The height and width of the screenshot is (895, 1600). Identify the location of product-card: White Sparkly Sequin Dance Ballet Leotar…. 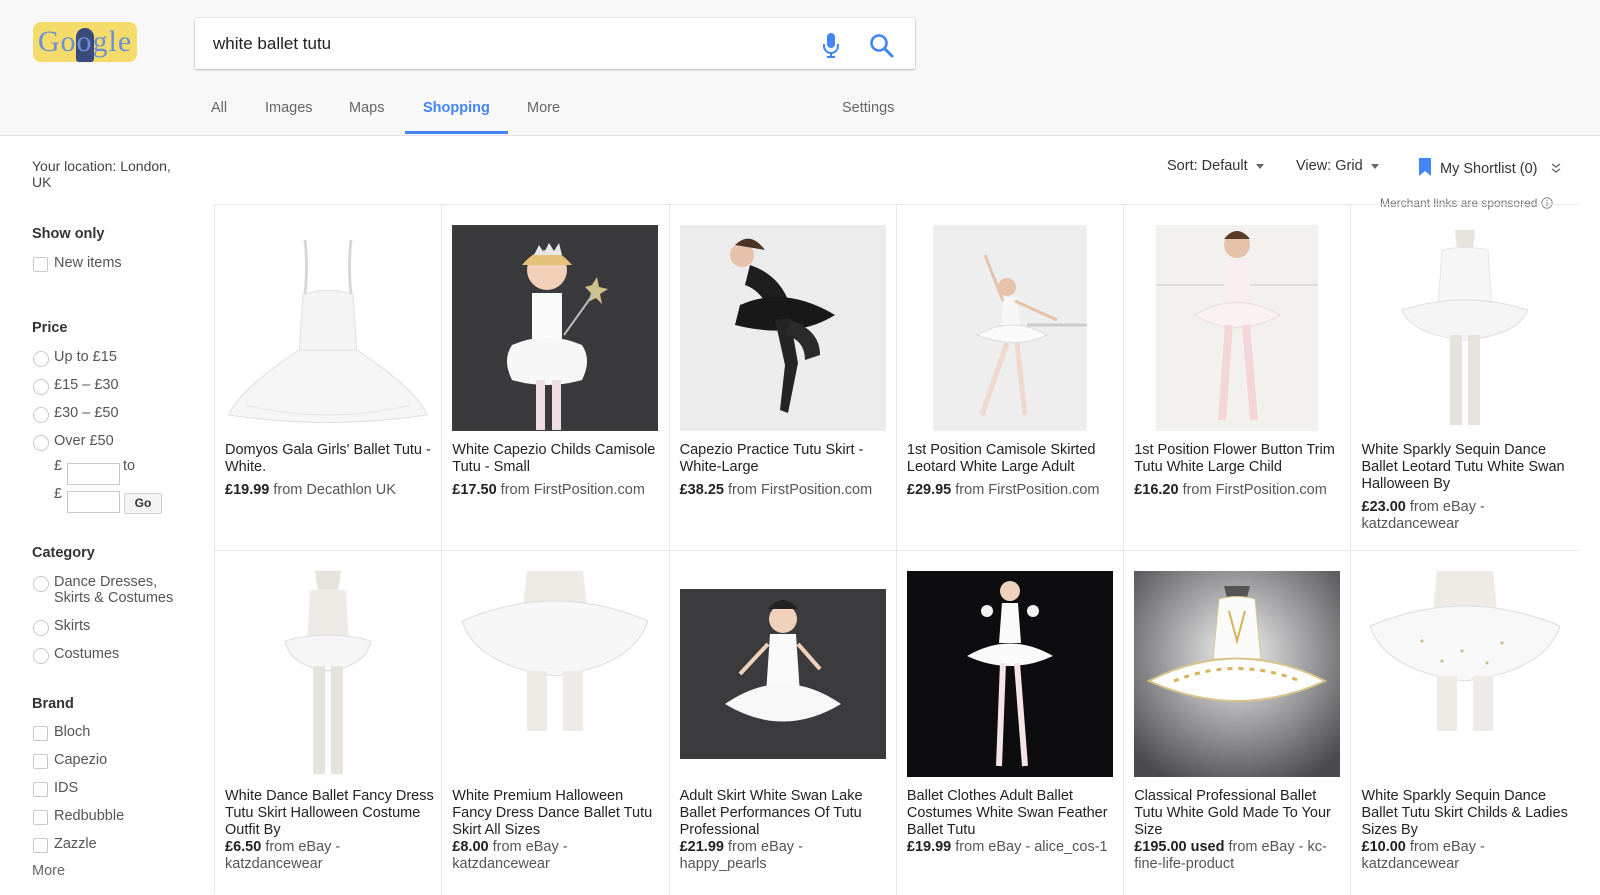
(1465, 378).